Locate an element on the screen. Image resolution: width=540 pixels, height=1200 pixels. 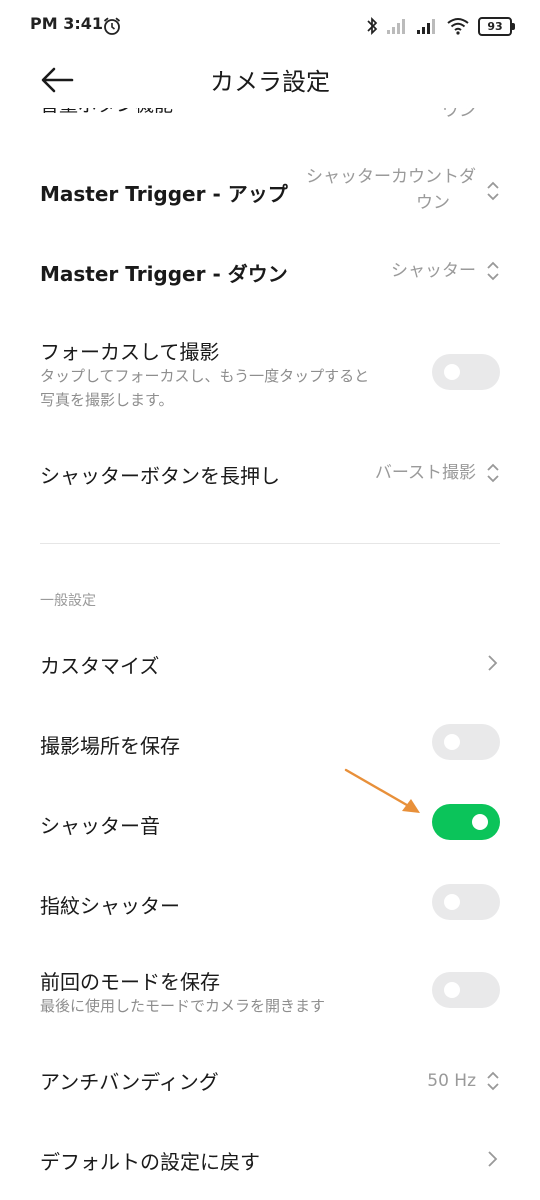
long-press-value: バースト撮影 is located at coordinates (425, 473).